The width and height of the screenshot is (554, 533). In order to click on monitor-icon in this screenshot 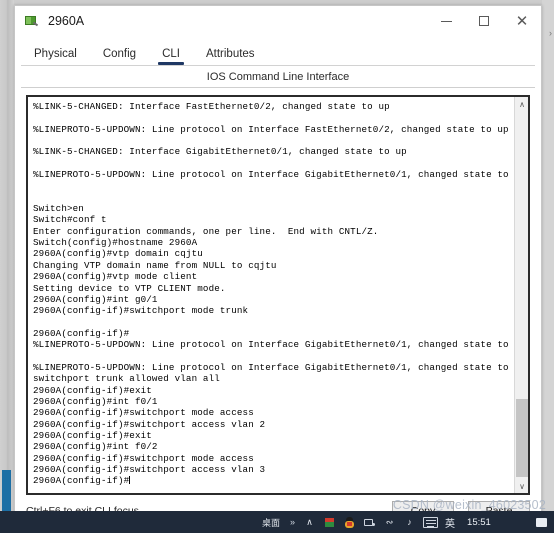, I will do `click(369, 522)`.